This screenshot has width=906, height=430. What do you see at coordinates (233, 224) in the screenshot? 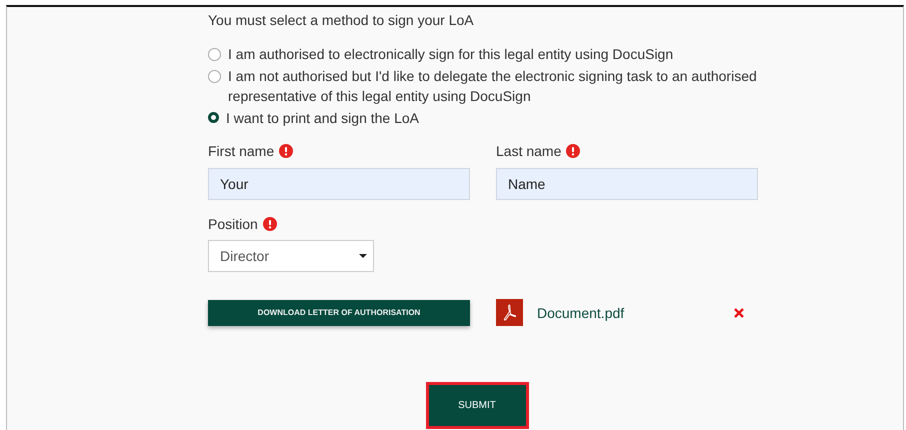
I see `field-label: Position` at bounding box center [233, 224].